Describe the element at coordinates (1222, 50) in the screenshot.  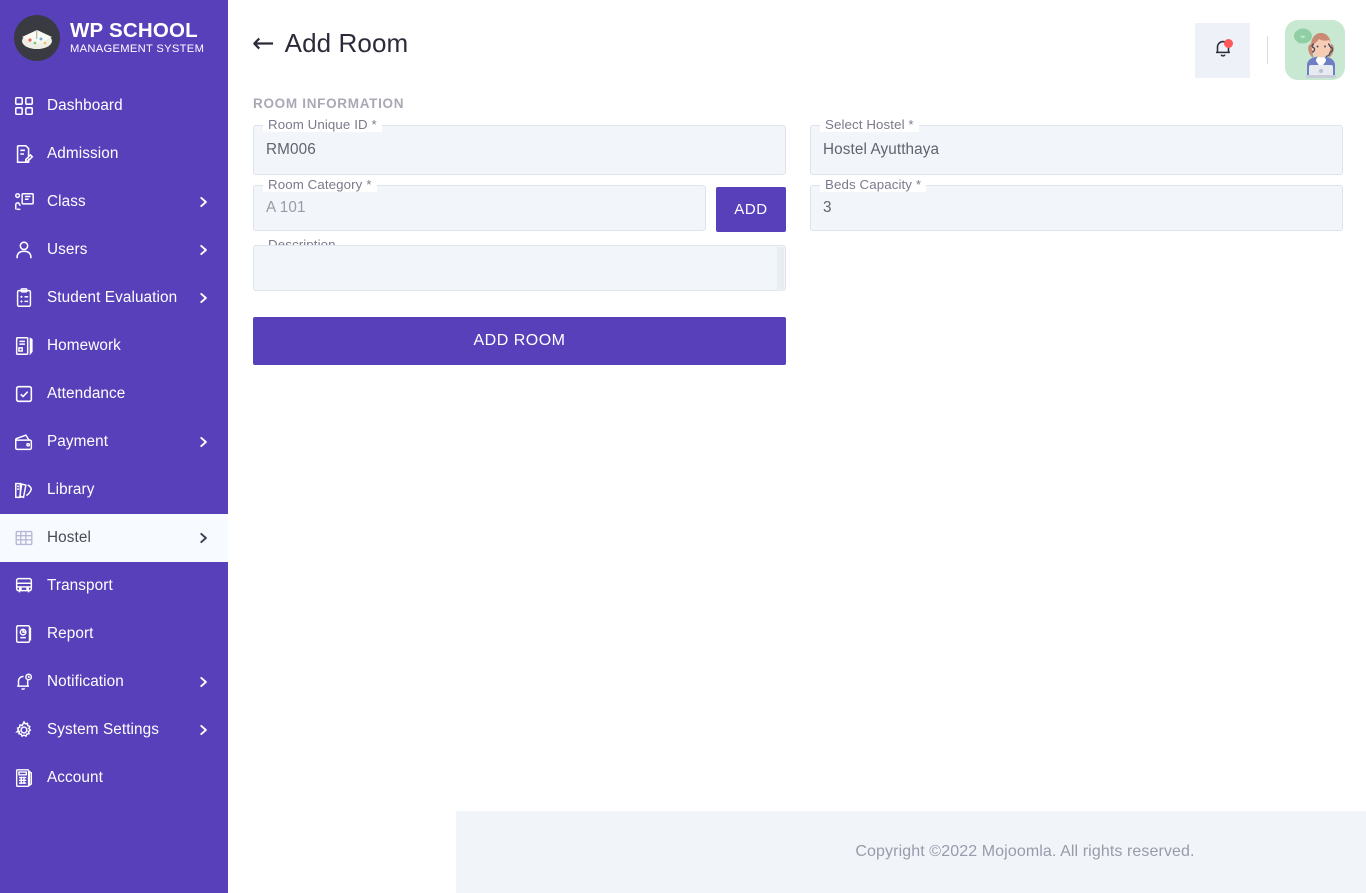
I see `notification-button` at that location.